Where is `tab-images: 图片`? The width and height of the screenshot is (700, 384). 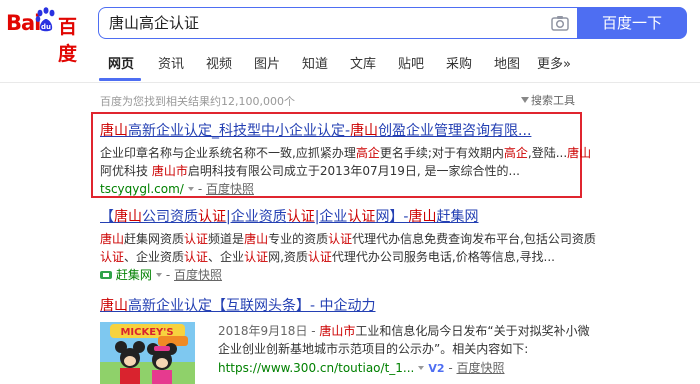 tab-images: 图片 is located at coordinates (267, 66).